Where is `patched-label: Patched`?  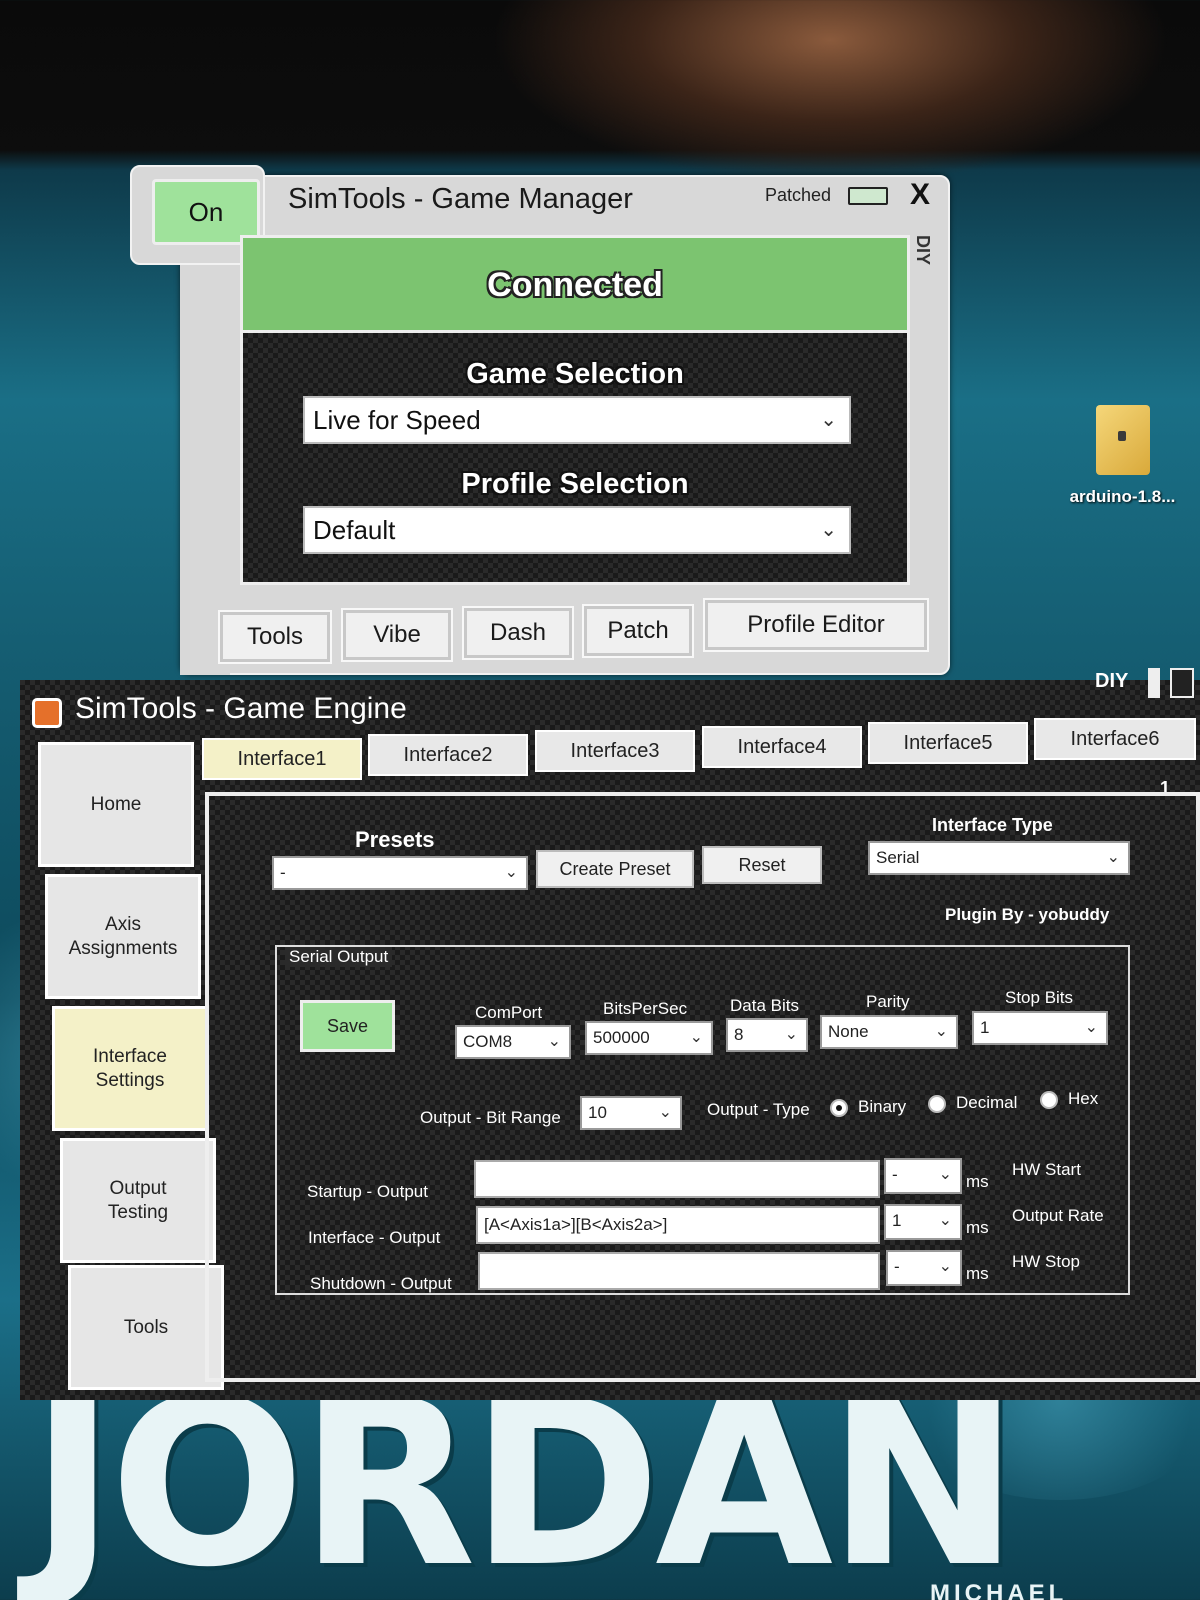
patched-label: Patched is located at coordinates (798, 195).